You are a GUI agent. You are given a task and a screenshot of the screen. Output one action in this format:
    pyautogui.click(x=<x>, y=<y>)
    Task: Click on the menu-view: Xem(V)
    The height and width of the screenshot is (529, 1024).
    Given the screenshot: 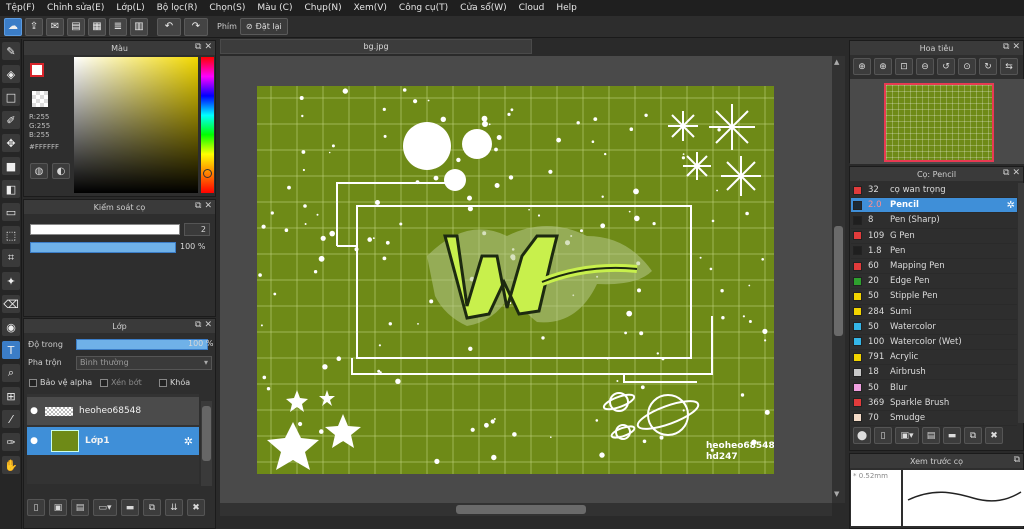 What is the action you would take?
    pyautogui.click(x=370, y=8)
    